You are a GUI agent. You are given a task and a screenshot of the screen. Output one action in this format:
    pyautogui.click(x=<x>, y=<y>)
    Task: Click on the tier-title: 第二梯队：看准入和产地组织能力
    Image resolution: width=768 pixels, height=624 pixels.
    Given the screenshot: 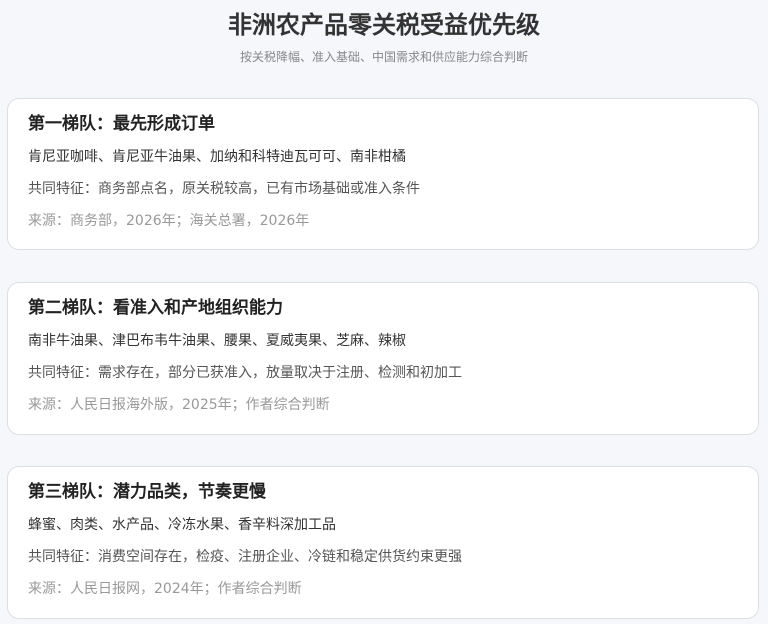 What is the action you would take?
    pyautogui.click(x=155, y=308)
    